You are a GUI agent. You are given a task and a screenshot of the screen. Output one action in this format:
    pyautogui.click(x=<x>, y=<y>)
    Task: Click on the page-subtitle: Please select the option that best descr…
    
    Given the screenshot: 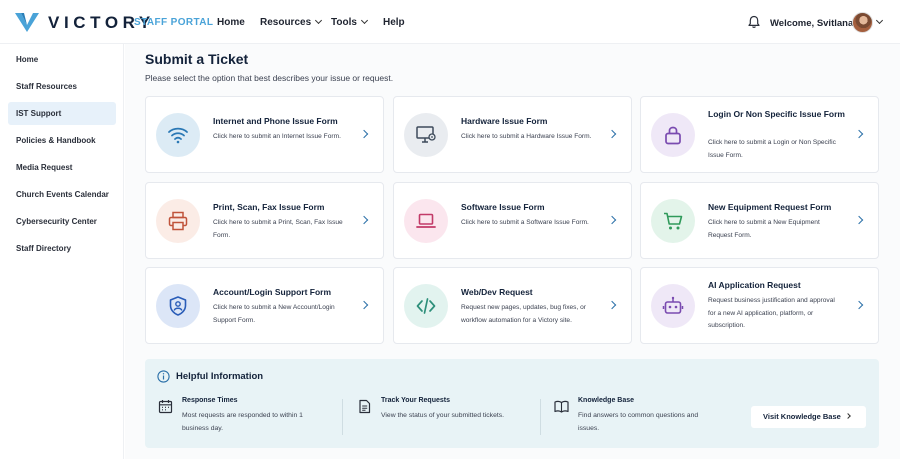 What is the action you would take?
    pyautogui.click(x=269, y=78)
    